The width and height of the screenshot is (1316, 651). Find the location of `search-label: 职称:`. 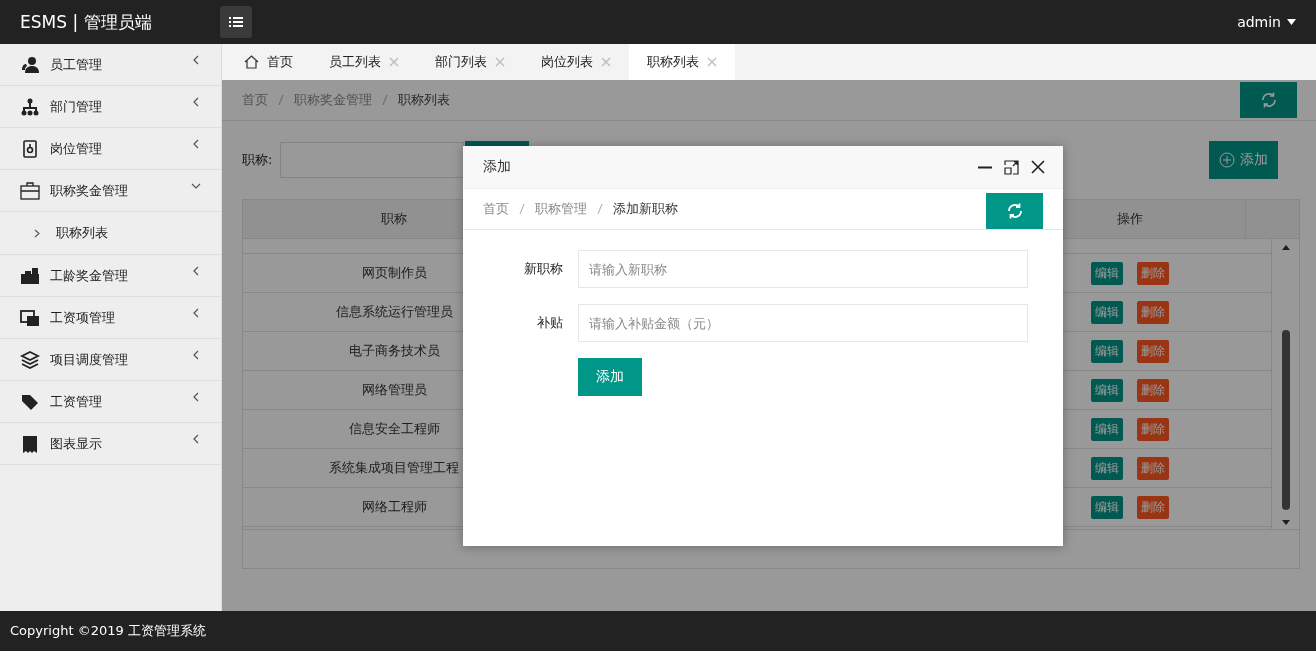

search-label: 职称: is located at coordinates (257, 160).